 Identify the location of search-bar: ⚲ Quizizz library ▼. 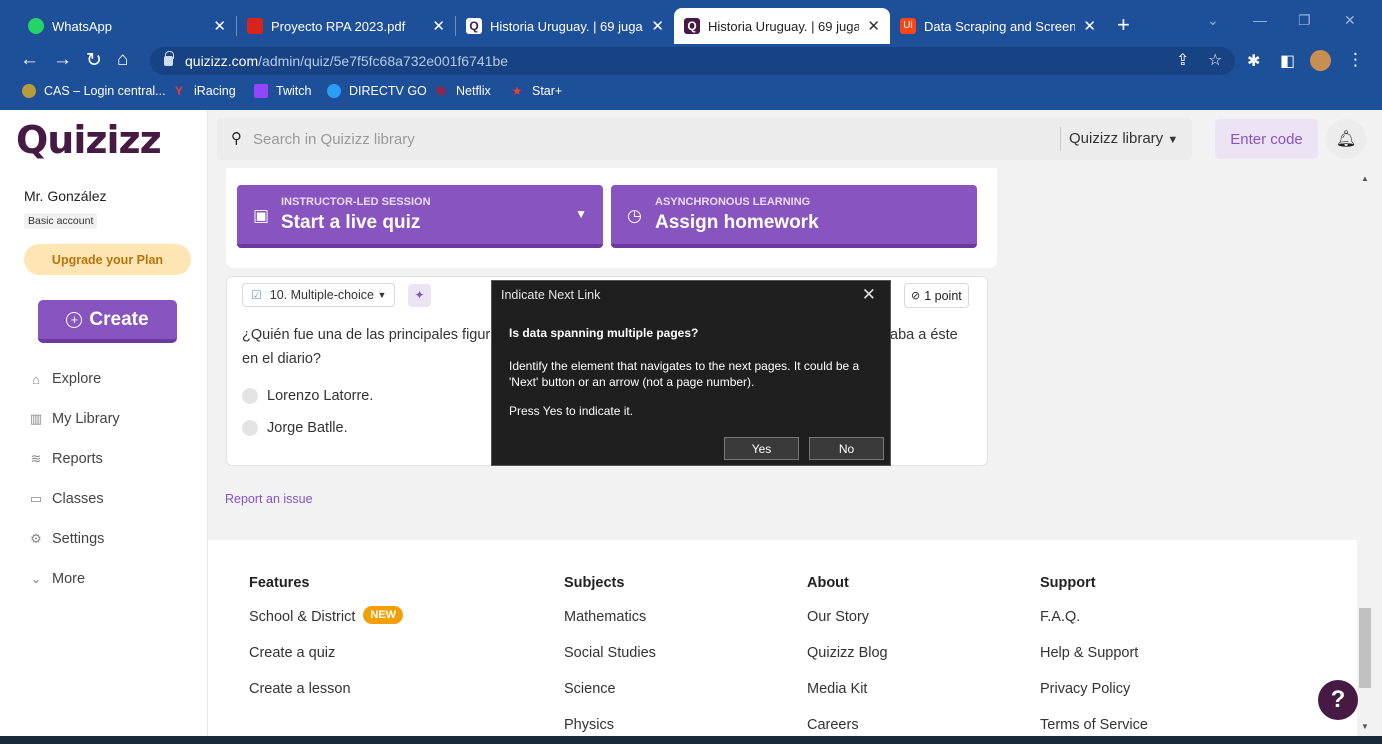
(704, 139).